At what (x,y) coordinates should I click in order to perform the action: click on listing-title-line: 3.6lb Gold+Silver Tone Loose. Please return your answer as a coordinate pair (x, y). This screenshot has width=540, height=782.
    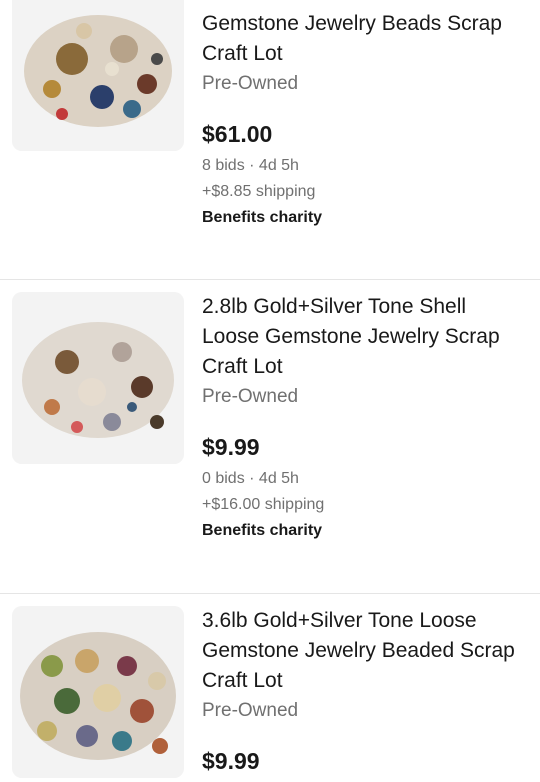
    Looking at the image, I should click on (339, 620).